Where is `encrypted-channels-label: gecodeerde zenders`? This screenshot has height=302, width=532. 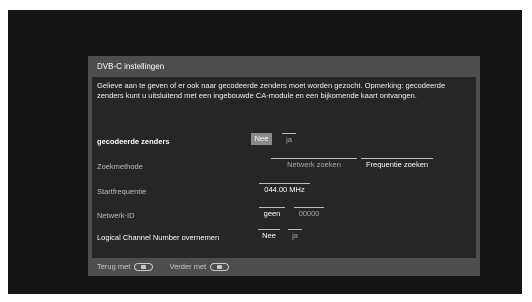
encrypted-channels-label: gecodeerde zenders is located at coordinates (133, 141).